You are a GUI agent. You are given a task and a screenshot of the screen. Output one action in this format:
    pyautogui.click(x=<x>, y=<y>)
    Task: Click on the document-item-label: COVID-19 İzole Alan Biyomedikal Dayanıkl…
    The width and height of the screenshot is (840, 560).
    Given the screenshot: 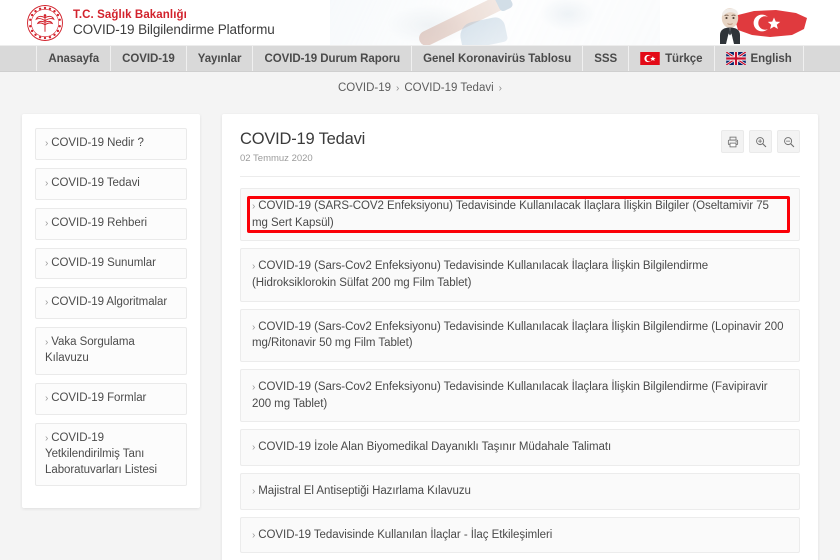 What is the action you would take?
    pyautogui.click(x=435, y=447)
    